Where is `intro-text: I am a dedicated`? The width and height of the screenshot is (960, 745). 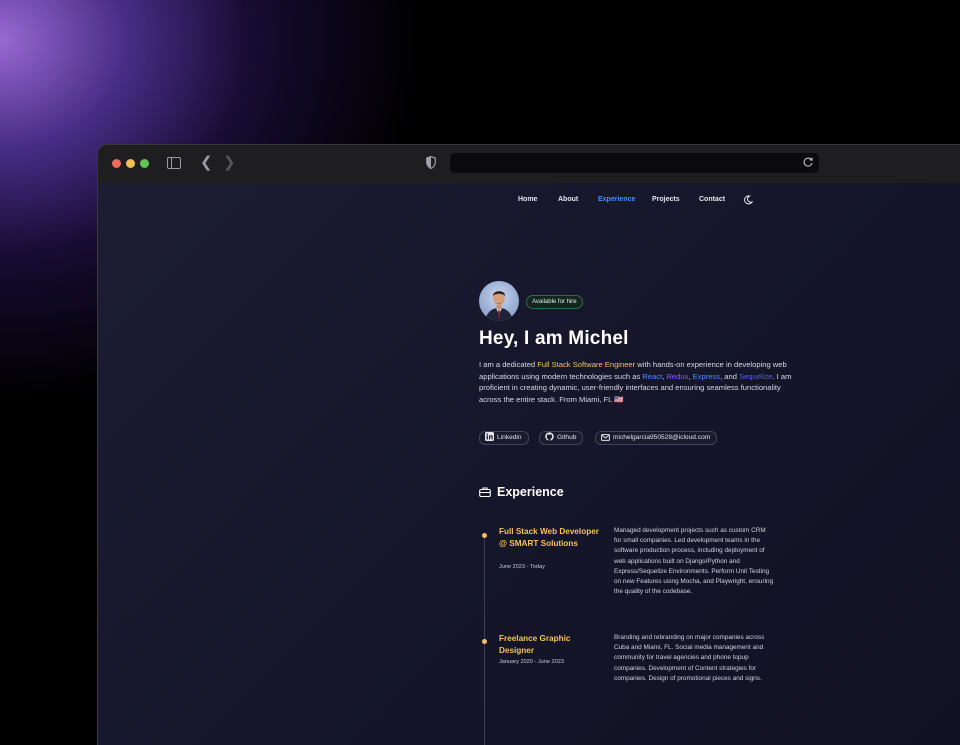
intro-text: I am a dedicated is located at coordinates (508, 364).